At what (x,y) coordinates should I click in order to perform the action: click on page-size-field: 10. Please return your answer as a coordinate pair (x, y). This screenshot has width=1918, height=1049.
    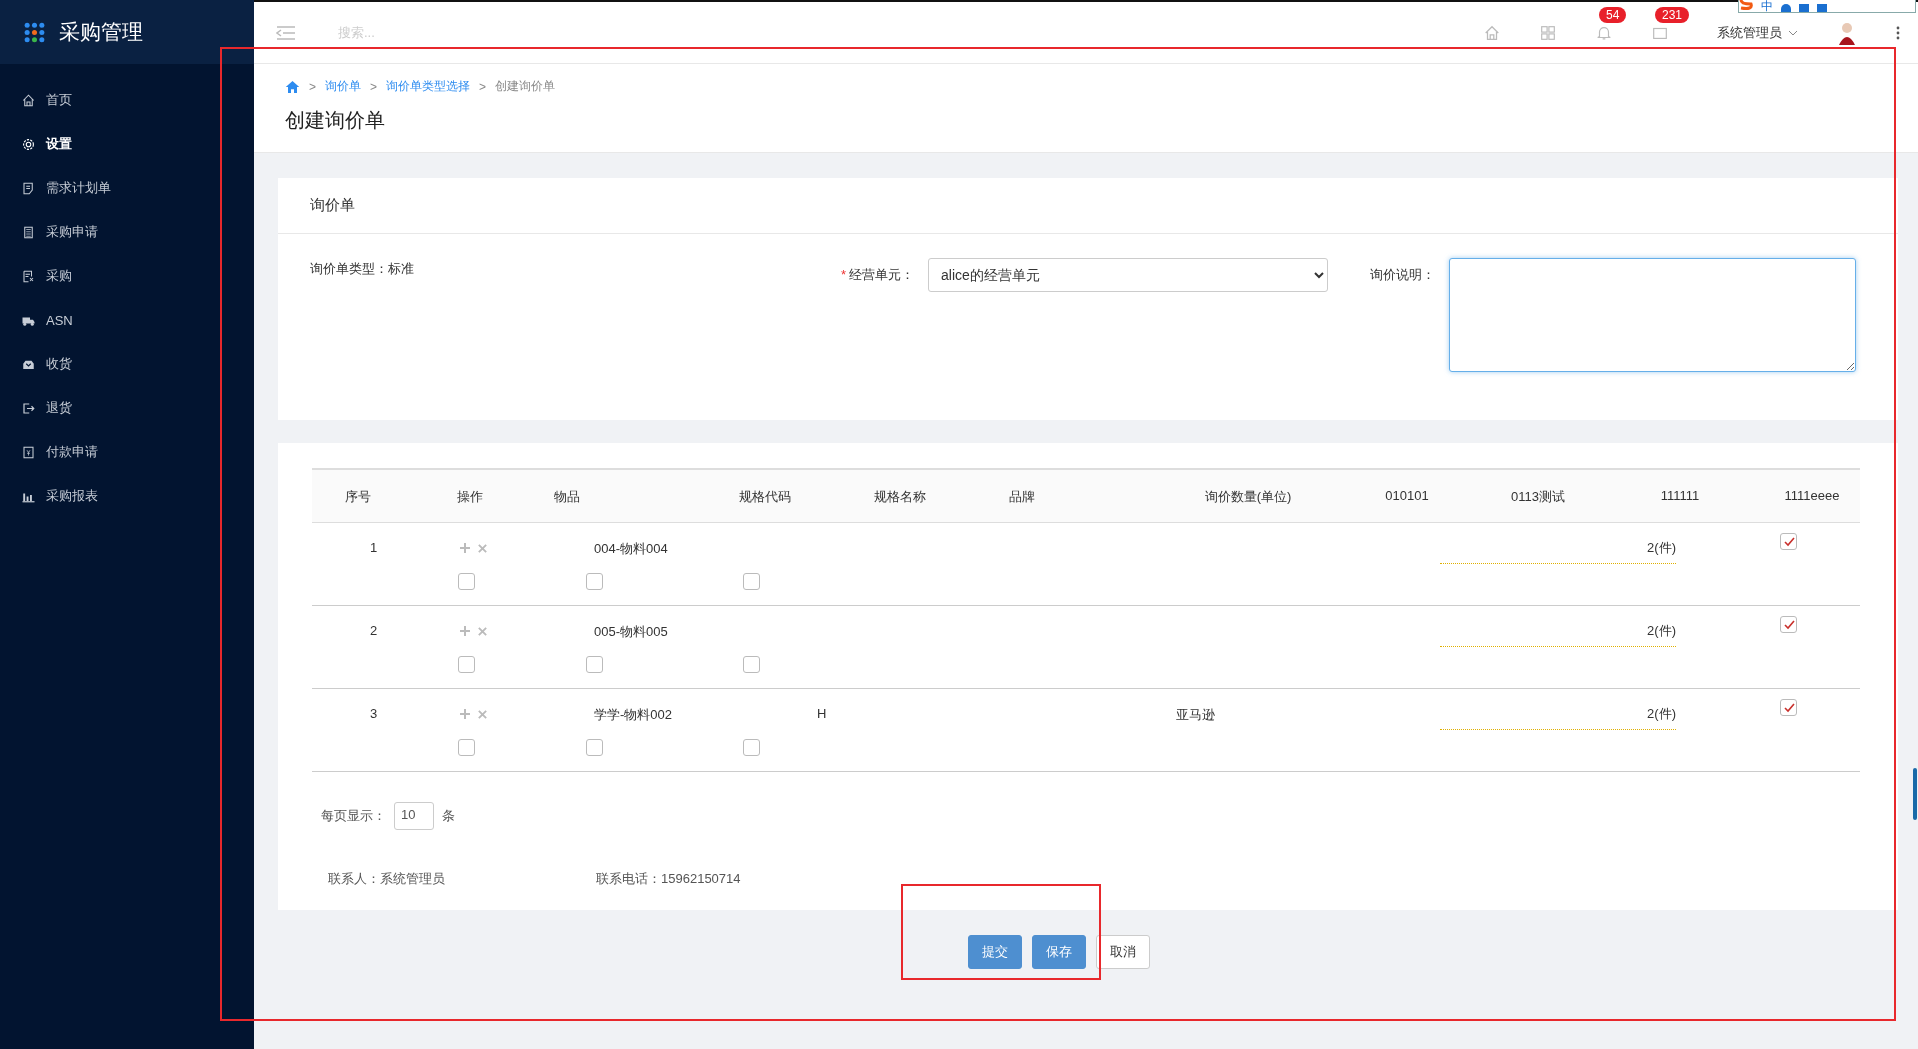
    Looking at the image, I should click on (414, 816).